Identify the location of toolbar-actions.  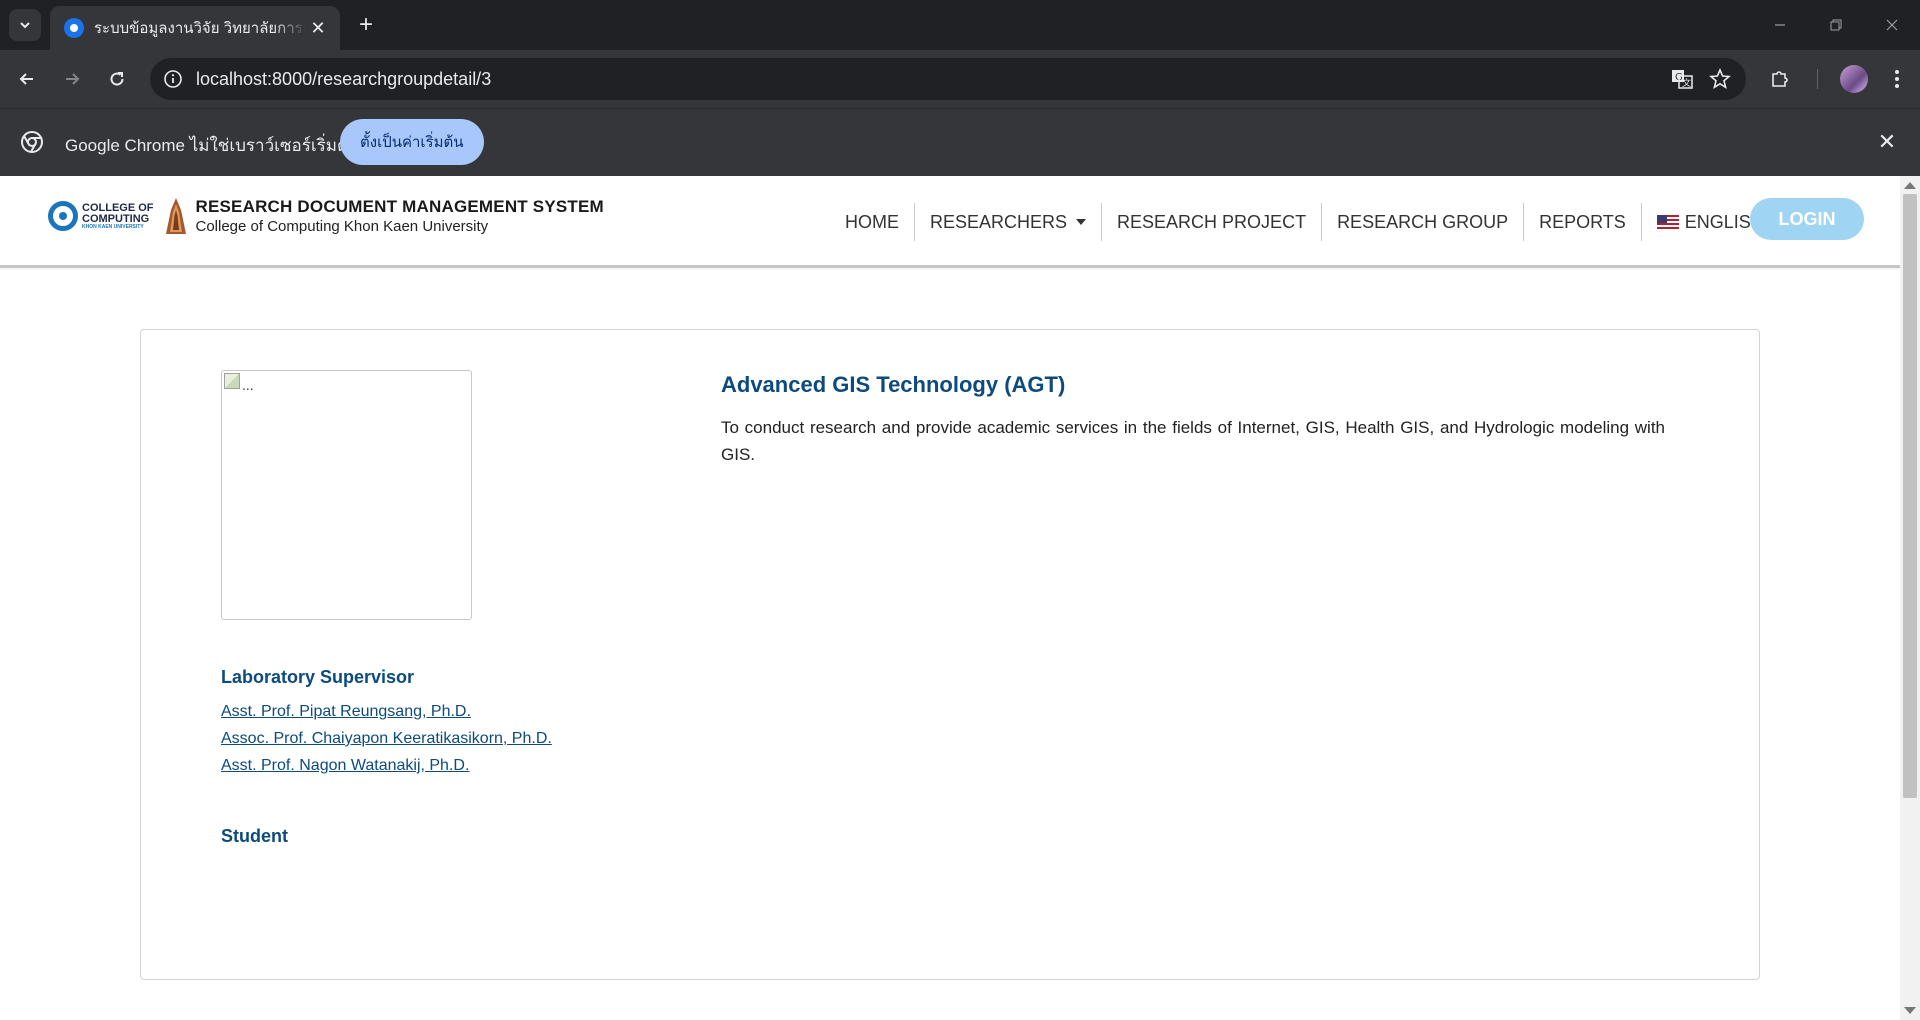
(1842, 79).